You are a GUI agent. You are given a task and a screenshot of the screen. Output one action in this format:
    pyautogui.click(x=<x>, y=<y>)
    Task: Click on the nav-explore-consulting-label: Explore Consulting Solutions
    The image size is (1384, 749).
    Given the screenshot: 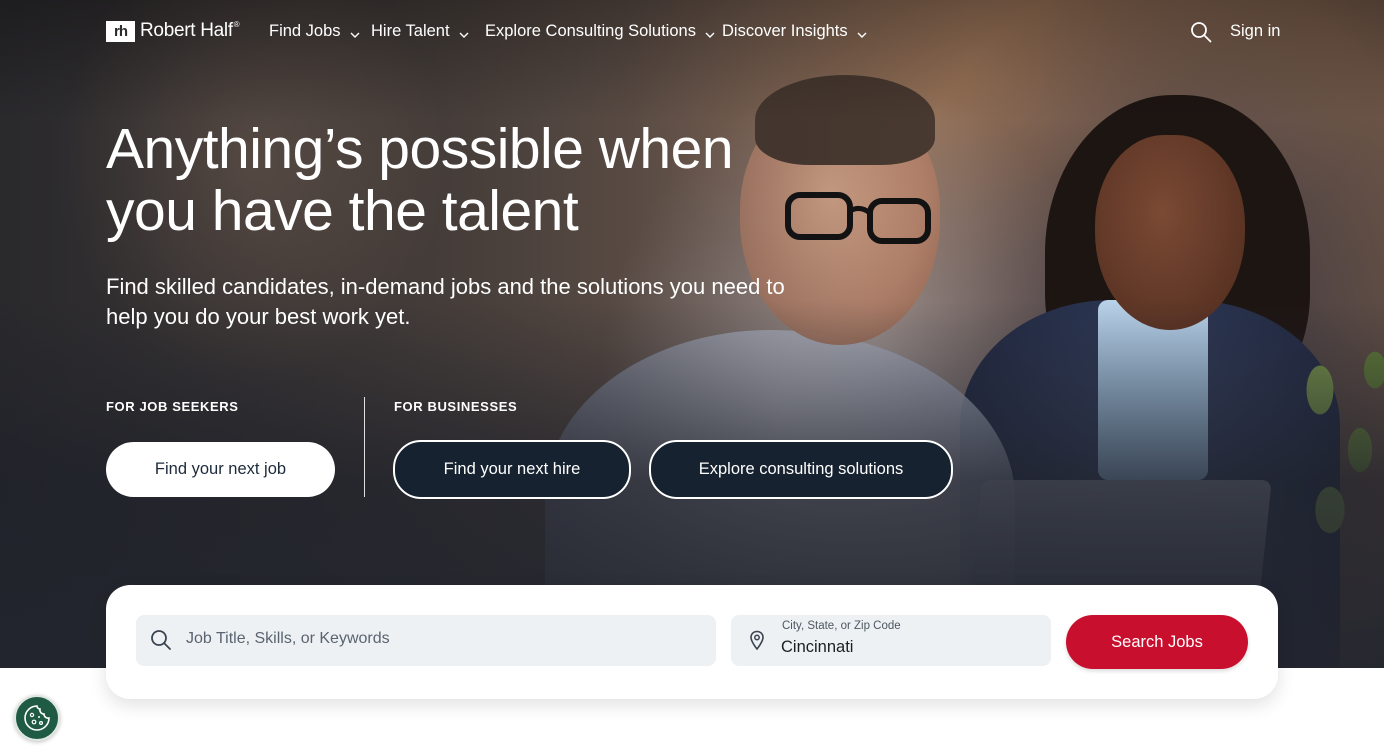 What is the action you would take?
    pyautogui.click(x=590, y=31)
    